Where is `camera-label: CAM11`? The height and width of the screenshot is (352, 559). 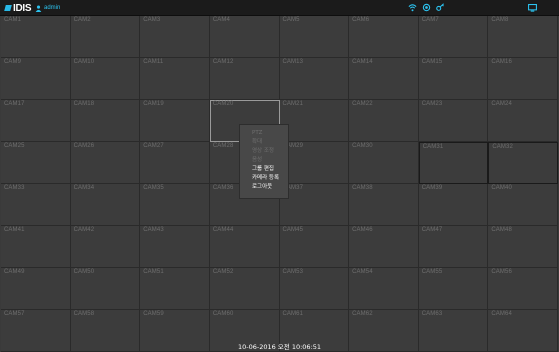 camera-label: CAM11 is located at coordinates (153, 62).